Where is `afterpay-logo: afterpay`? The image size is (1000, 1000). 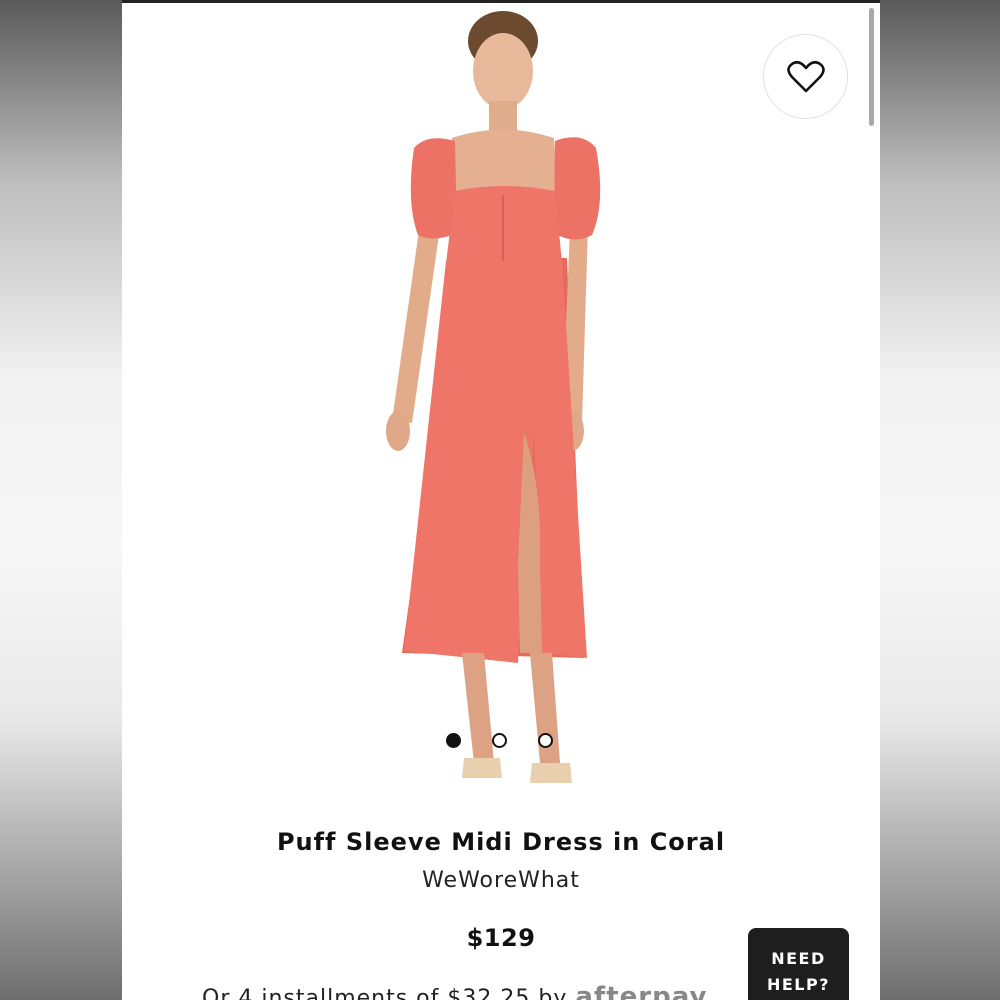
afterpay-logo: afterpay is located at coordinates (641, 991).